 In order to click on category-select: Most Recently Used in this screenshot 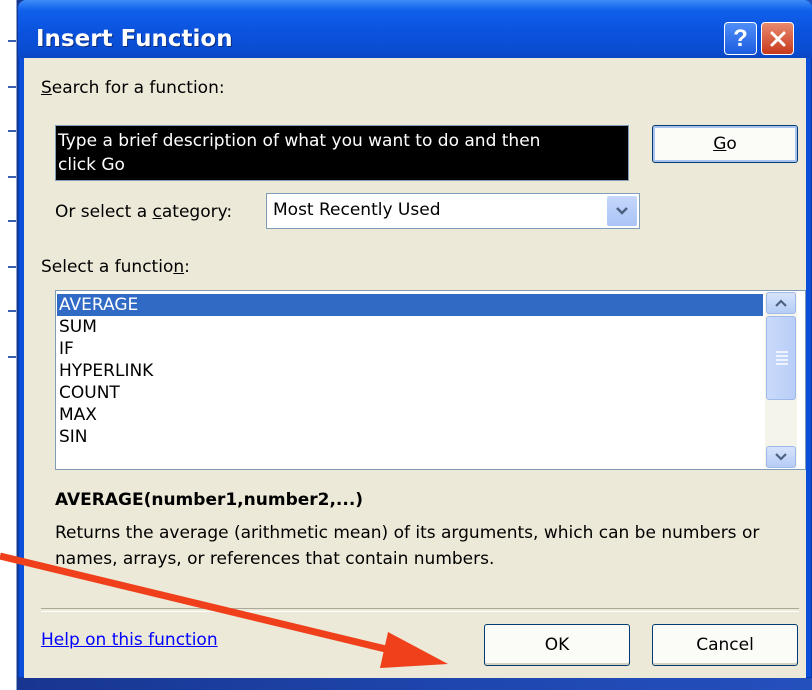, I will do `click(453, 211)`.